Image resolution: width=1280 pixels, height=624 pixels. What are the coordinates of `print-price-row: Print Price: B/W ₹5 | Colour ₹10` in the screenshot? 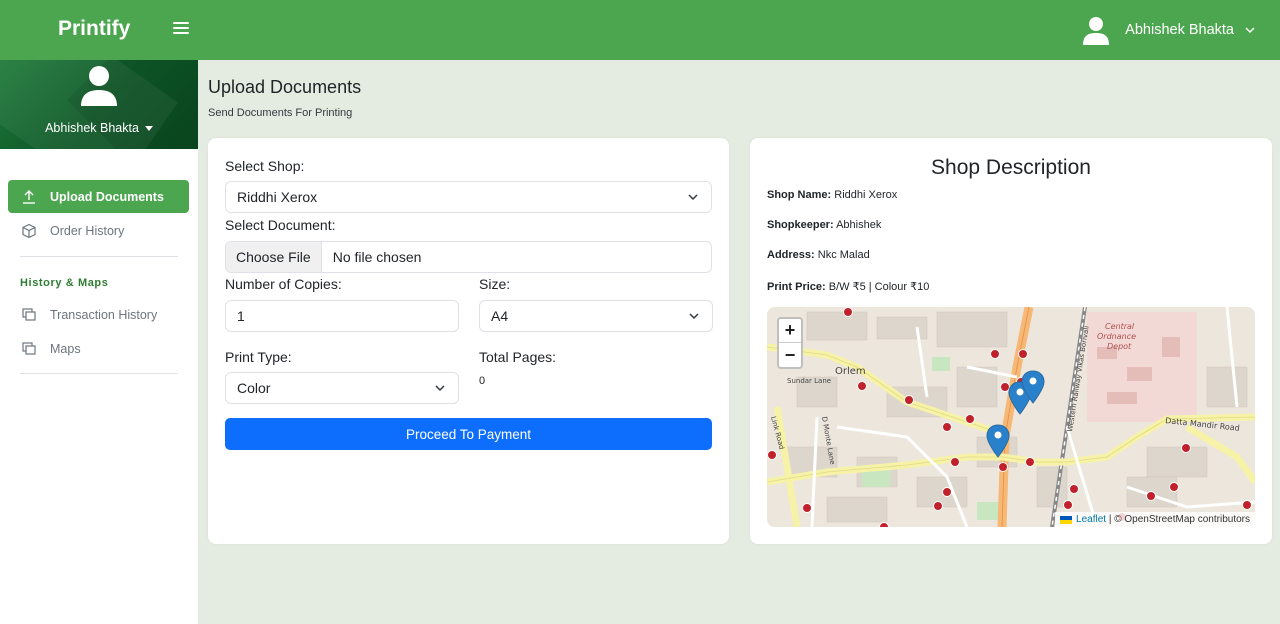 It's located at (848, 286).